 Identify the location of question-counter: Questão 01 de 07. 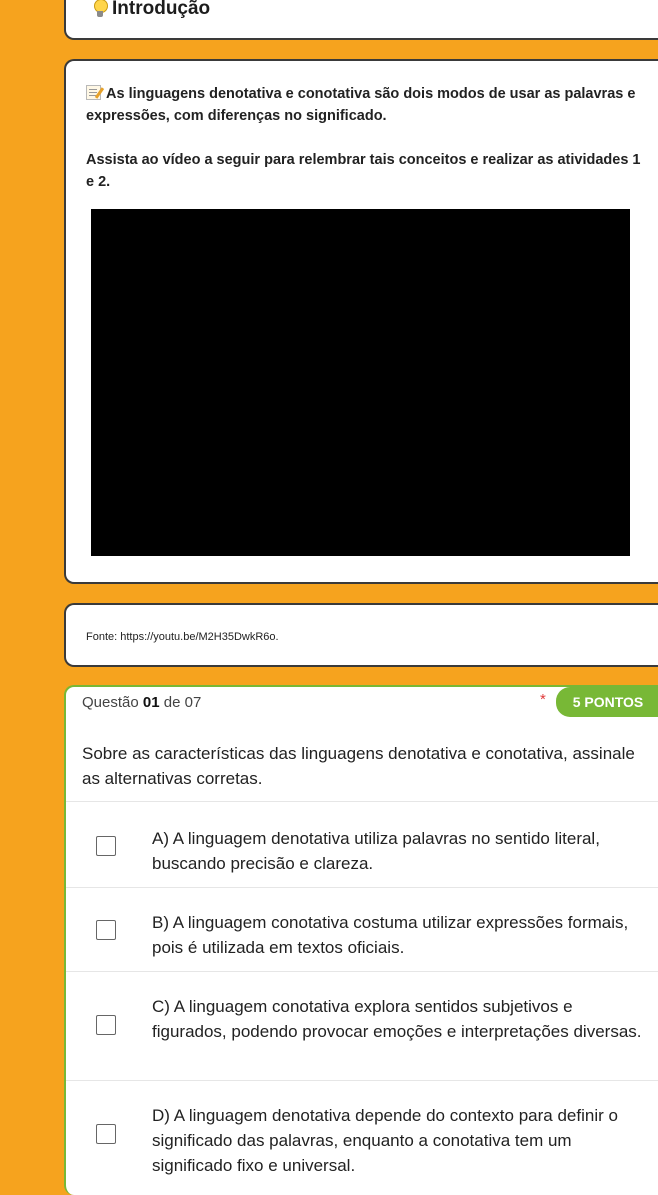
(141, 702).